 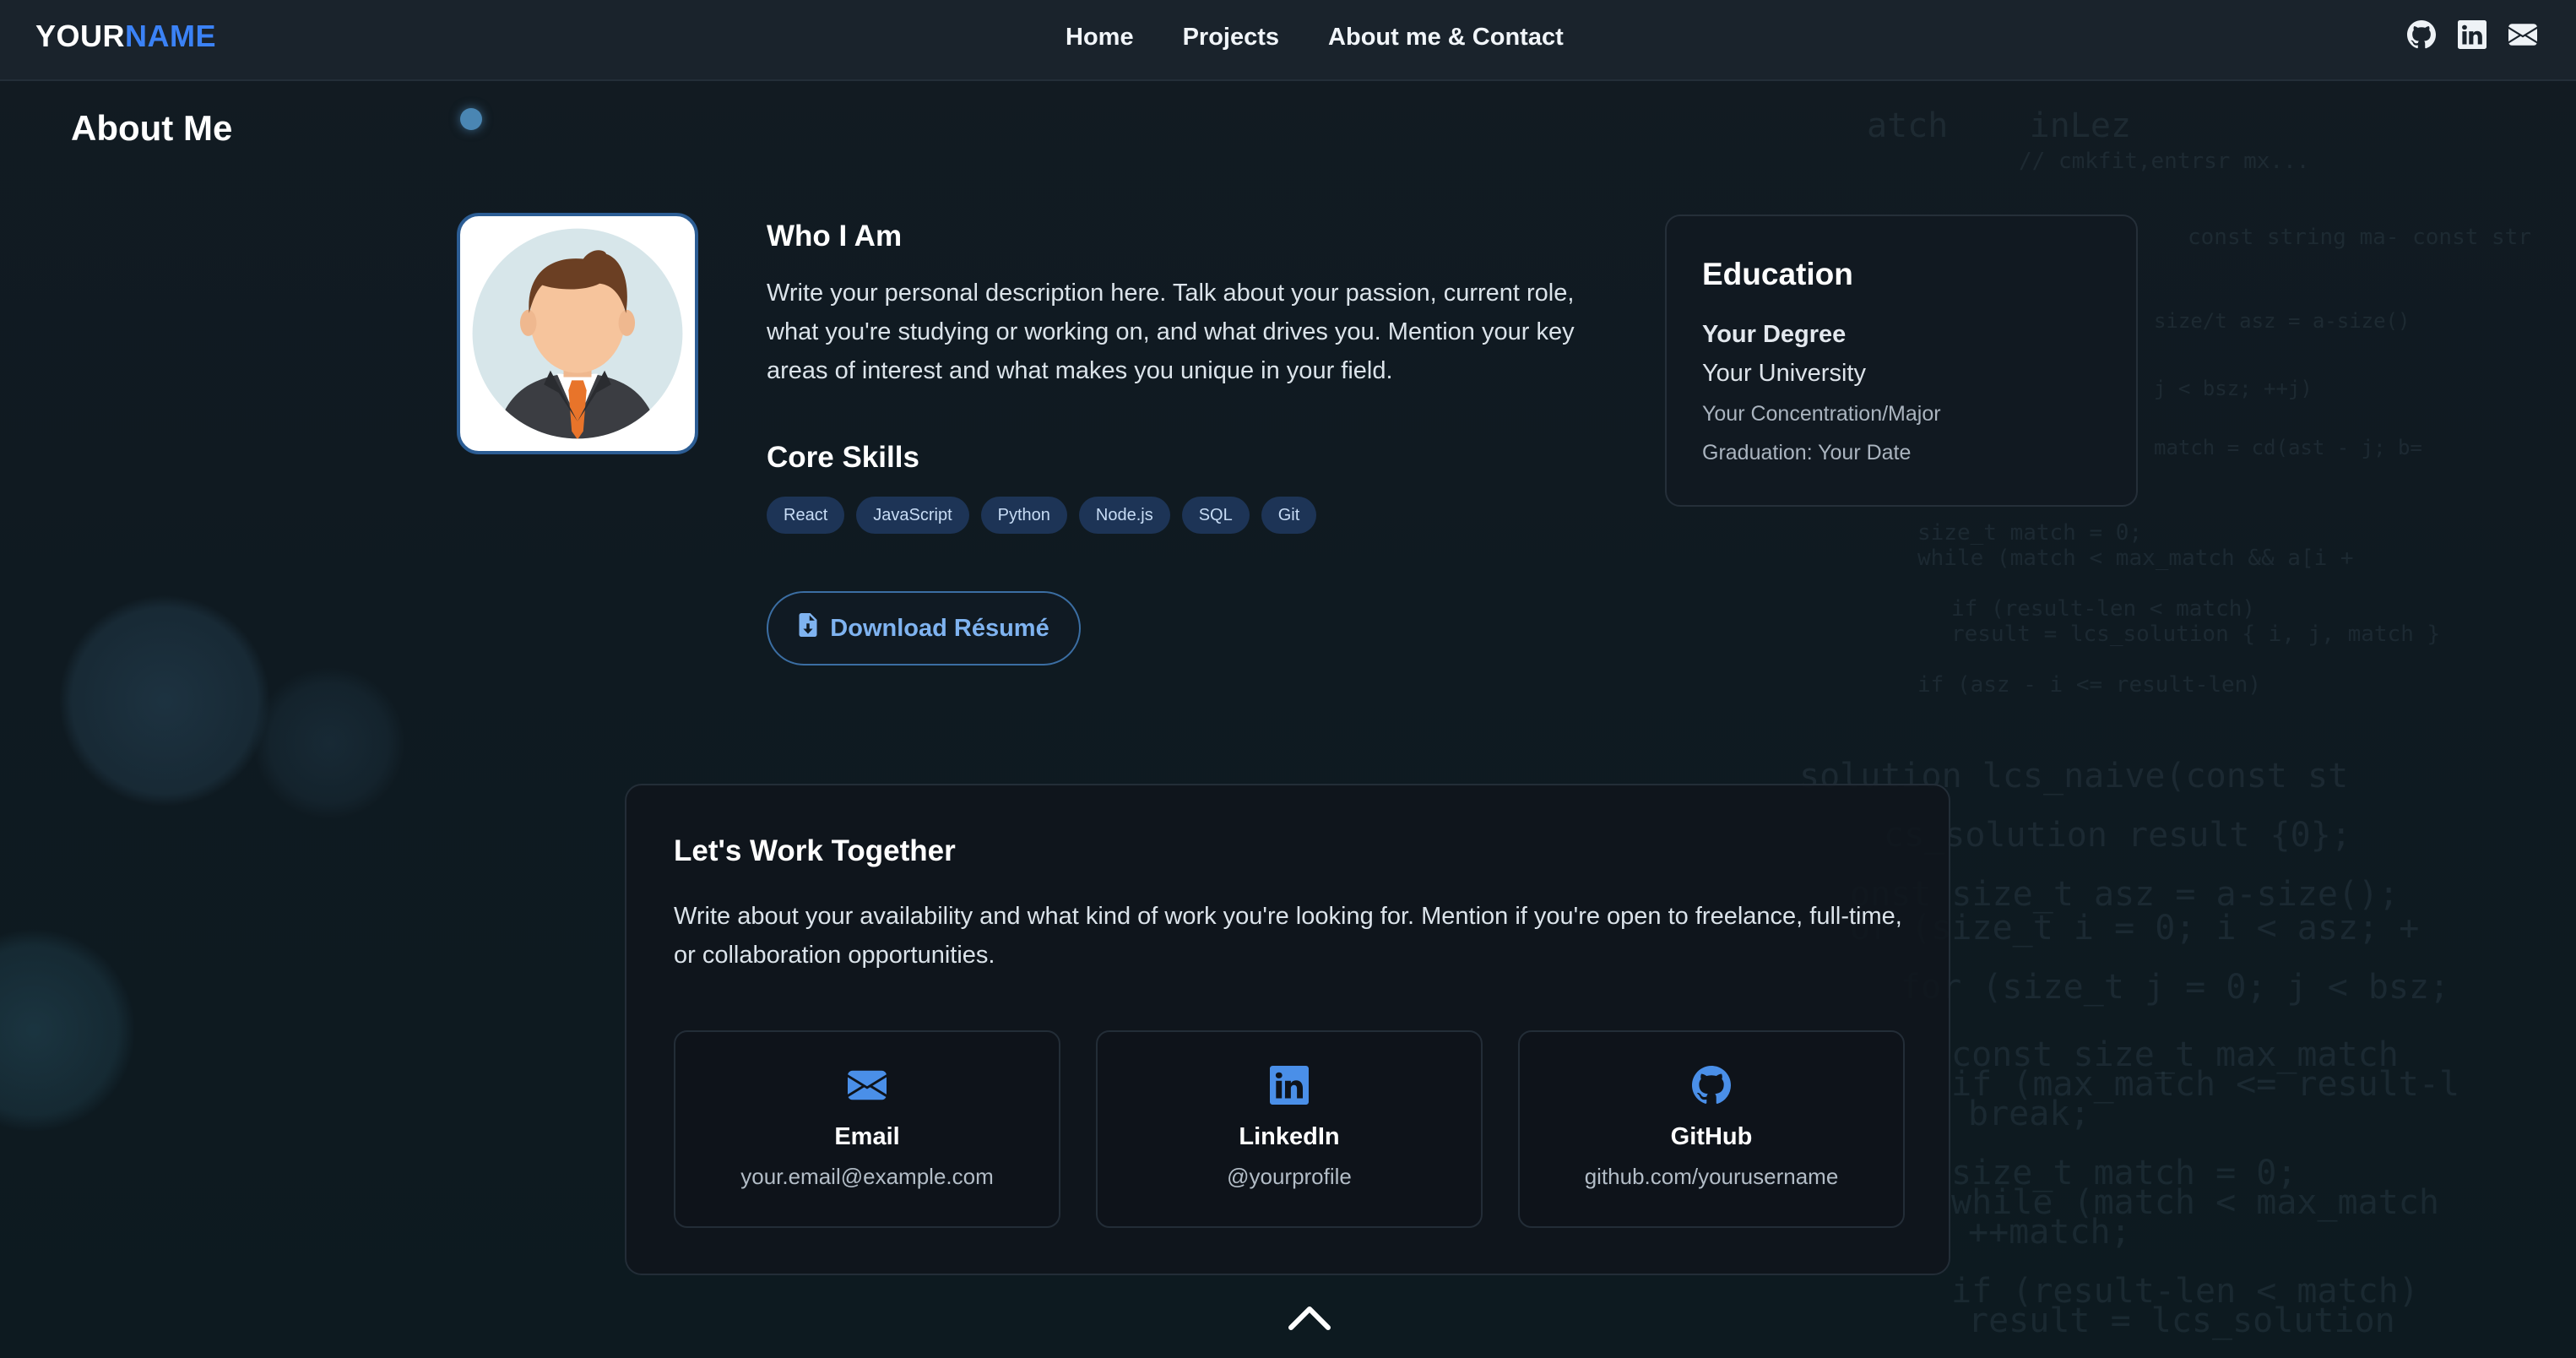 I want to click on download-resume-button: Download Résumé, so click(x=924, y=628).